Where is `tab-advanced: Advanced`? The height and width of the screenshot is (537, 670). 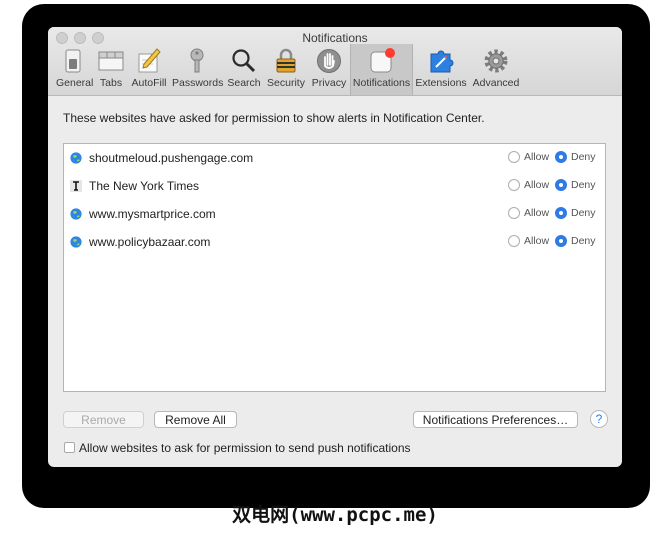
tab-advanced: Advanced is located at coordinates (496, 69).